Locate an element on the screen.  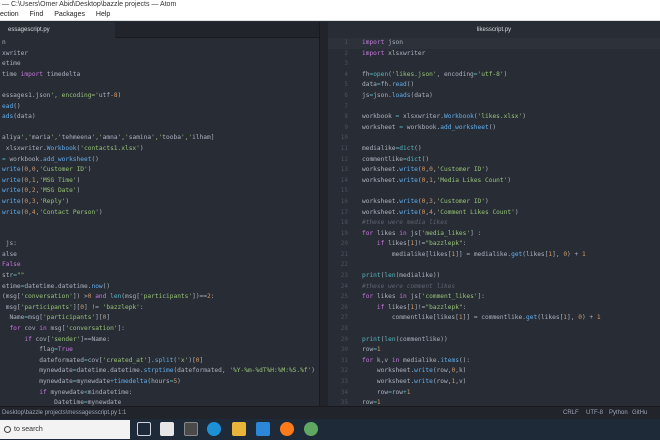
file-explorer-icon is located at coordinates (239, 429).